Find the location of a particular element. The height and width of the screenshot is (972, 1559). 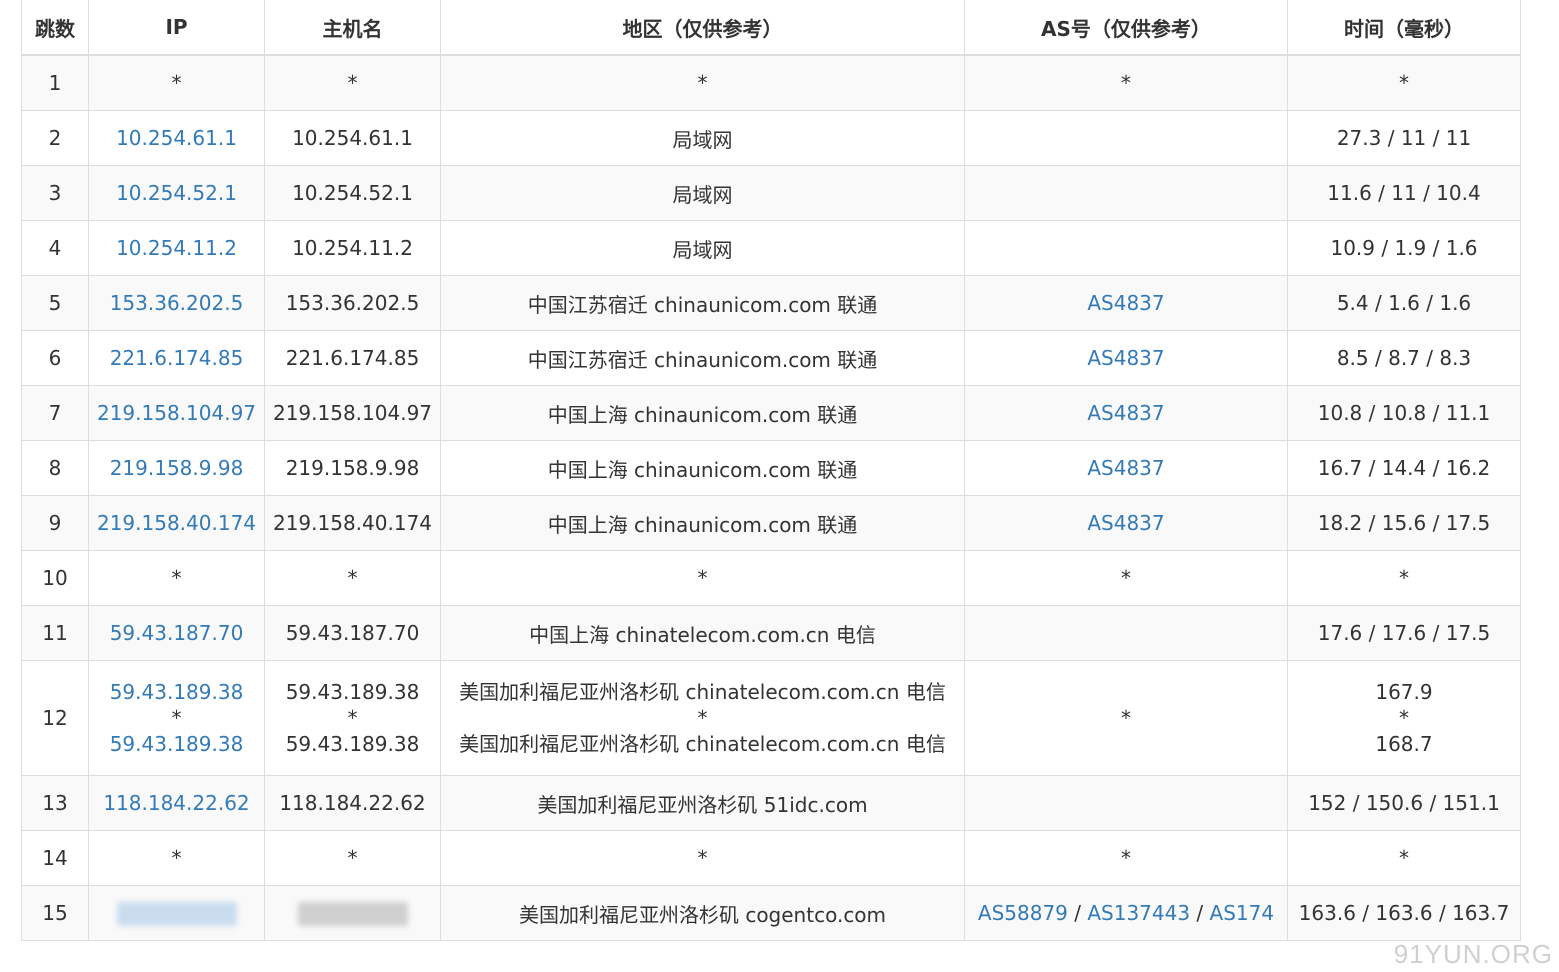

ip-link: 221.6.174.85 is located at coordinates (177, 358).